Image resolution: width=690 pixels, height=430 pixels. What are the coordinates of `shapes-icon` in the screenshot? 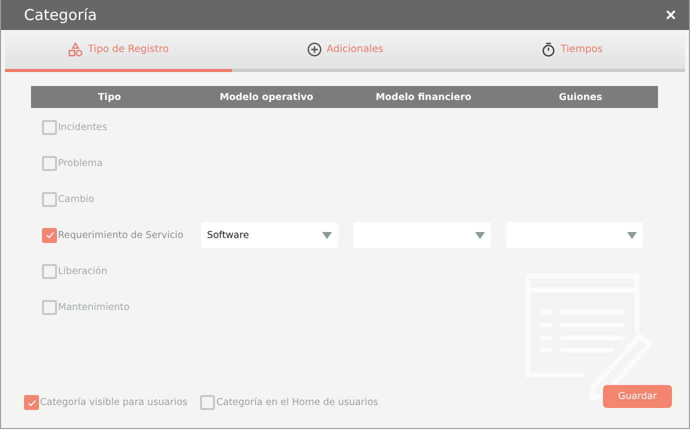 It's located at (75, 49).